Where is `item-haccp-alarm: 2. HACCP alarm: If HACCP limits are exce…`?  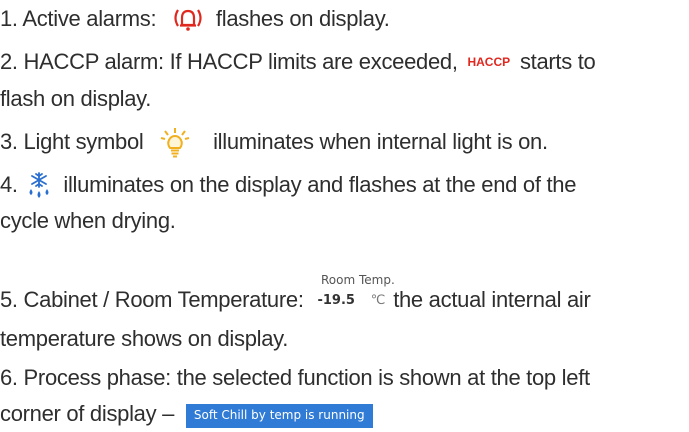 item-haccp-alarm: 2. HACCP alarm: If HACCP limits are exce… is located at coordinates (298, 62).